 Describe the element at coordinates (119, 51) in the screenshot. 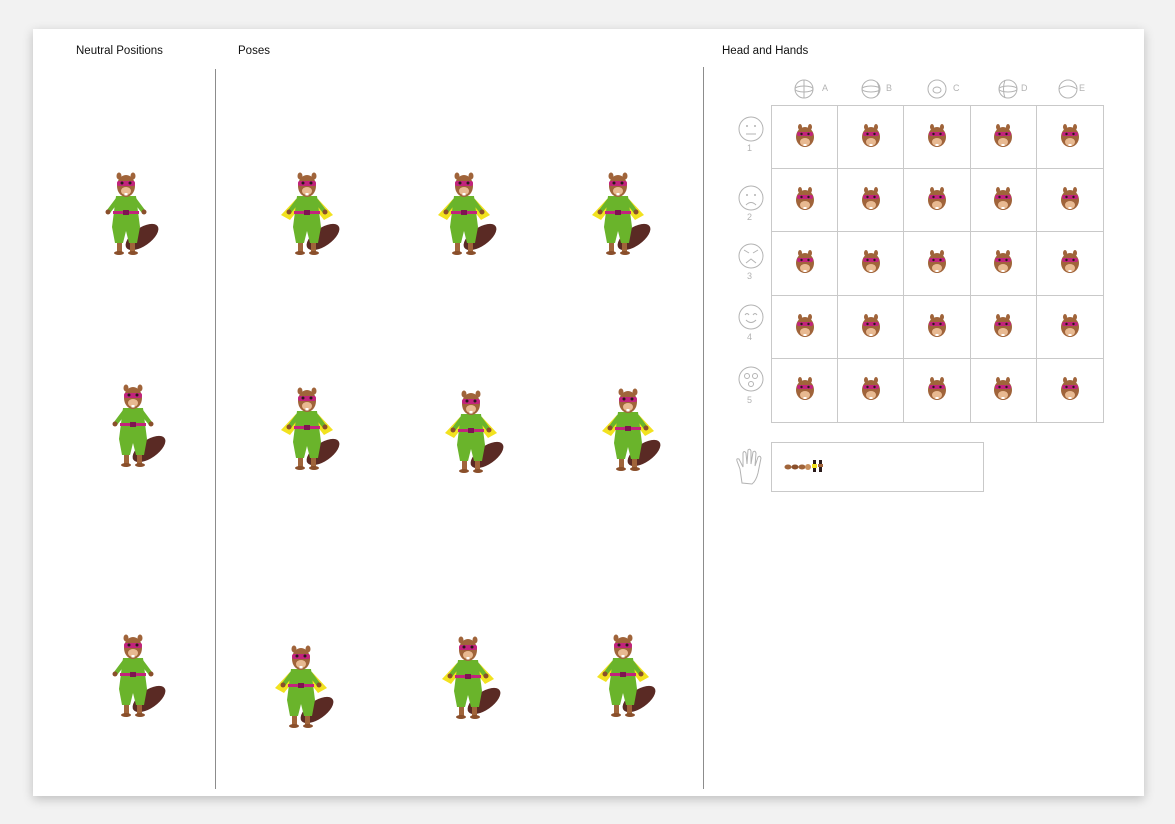

I see `neutral-positions-title: Neutral Positions` at that location.